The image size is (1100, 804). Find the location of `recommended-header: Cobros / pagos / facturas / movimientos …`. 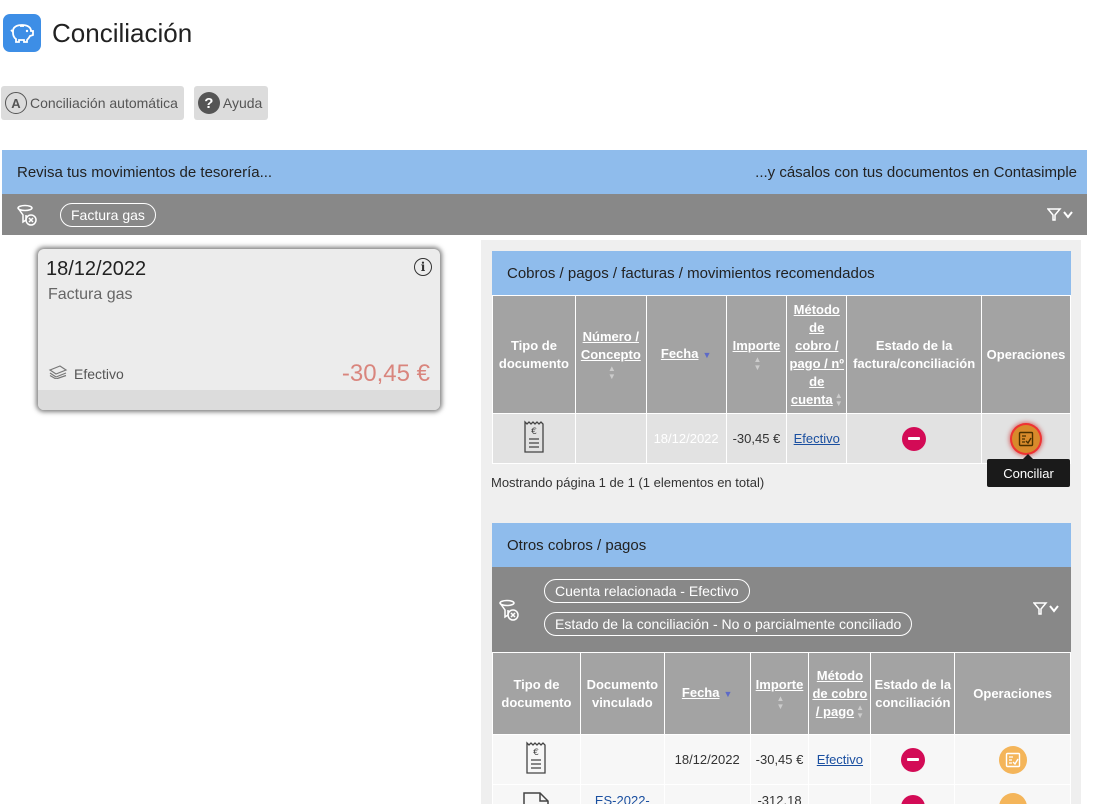

recommended-header: Cobros / pagos / facturas / movimientos … is located at coordinates (781, 273).